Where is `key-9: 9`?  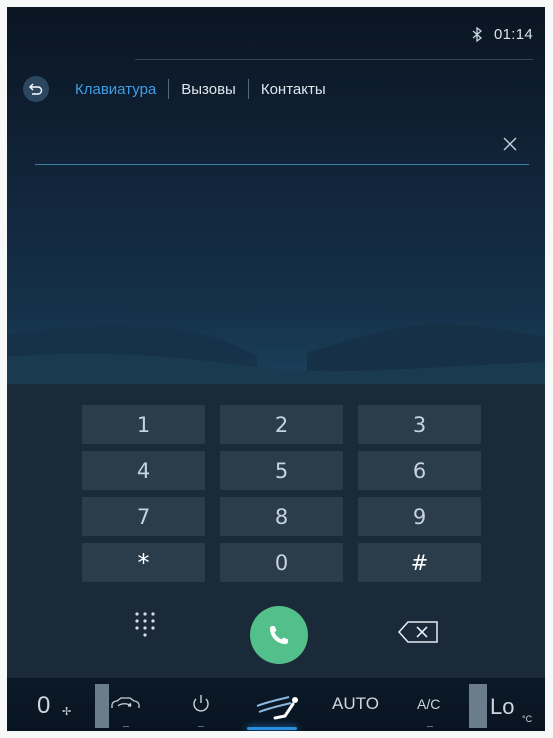
key-9: 9 is located at coordinates (419, 516).